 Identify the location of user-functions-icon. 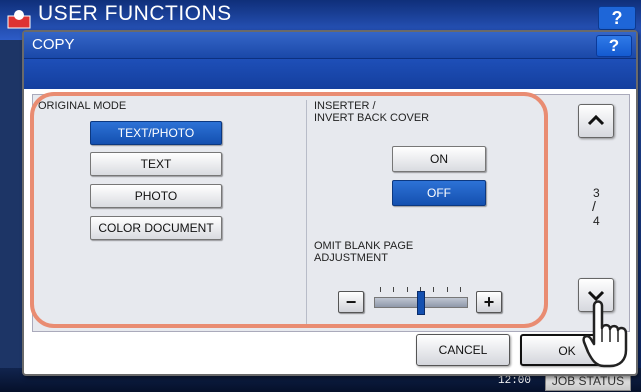
(19, 19).